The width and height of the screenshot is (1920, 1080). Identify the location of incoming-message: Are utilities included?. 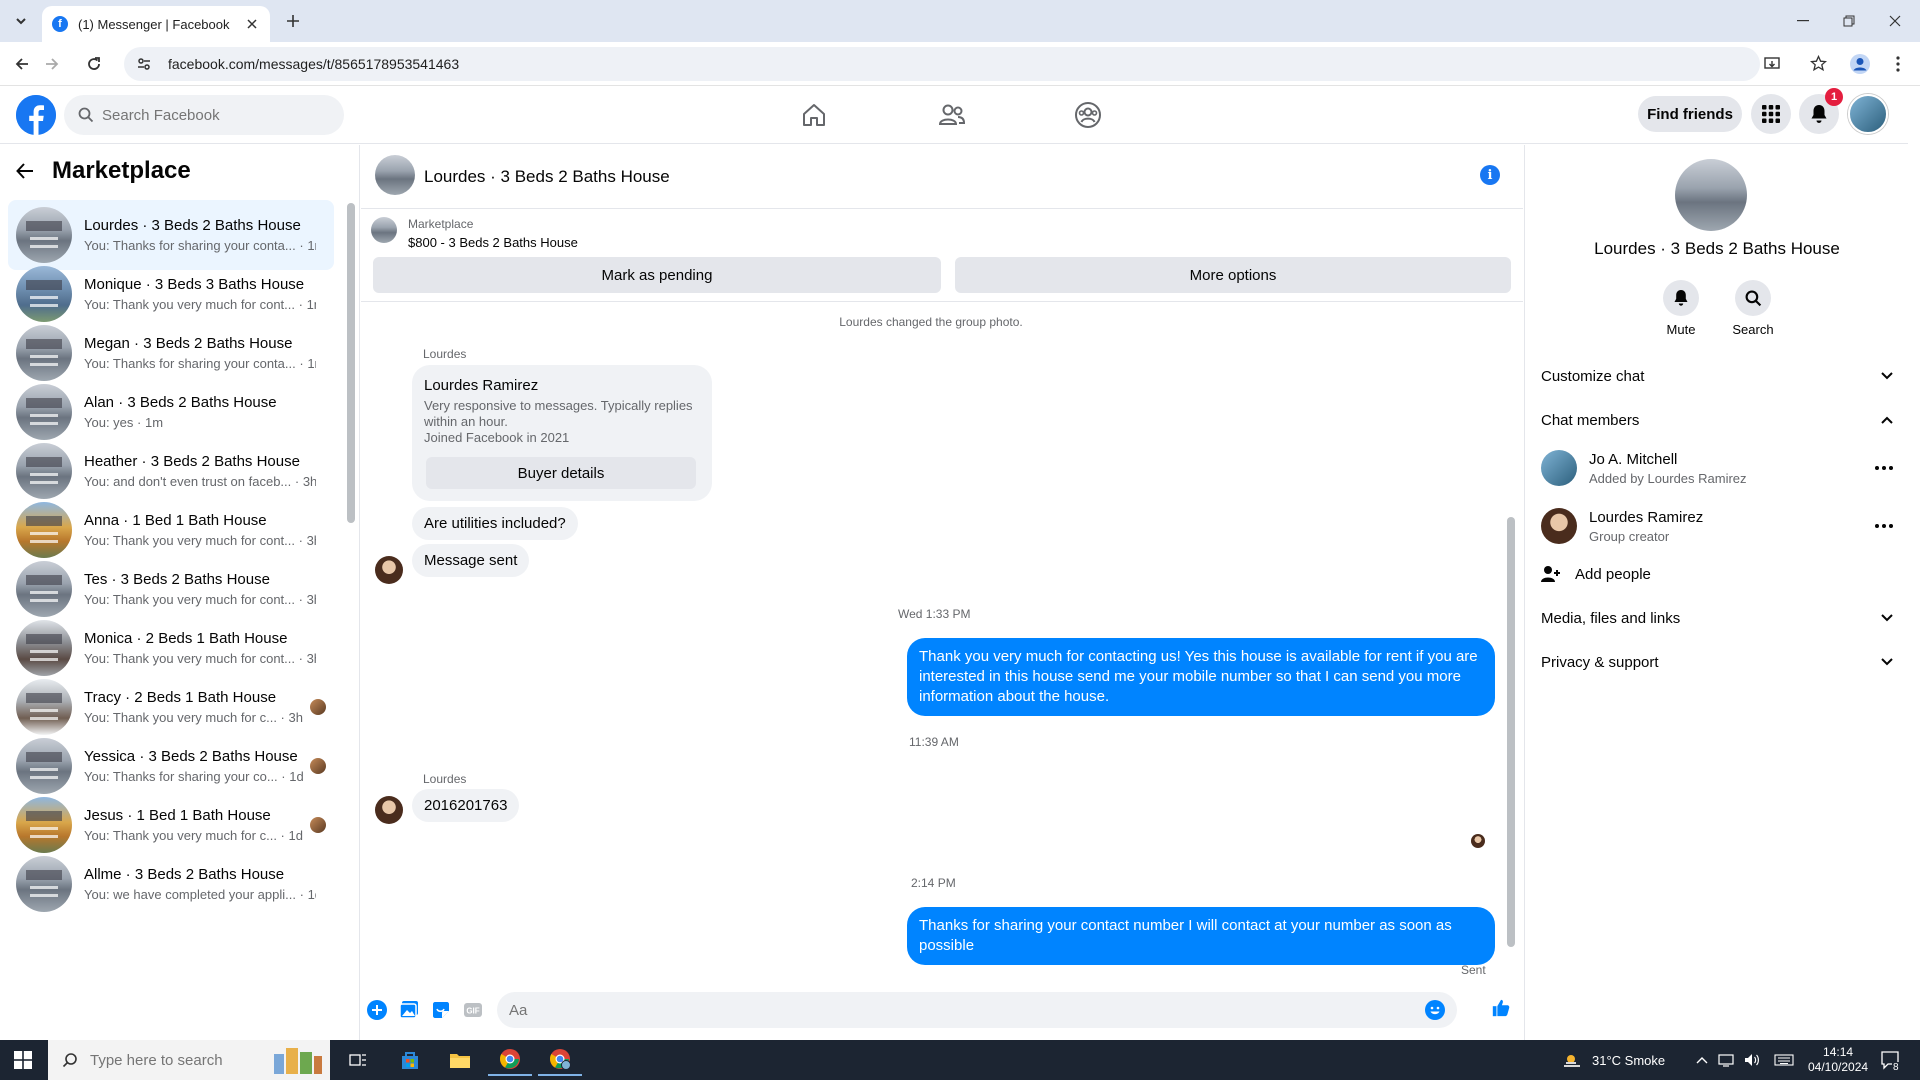
(495, 523).